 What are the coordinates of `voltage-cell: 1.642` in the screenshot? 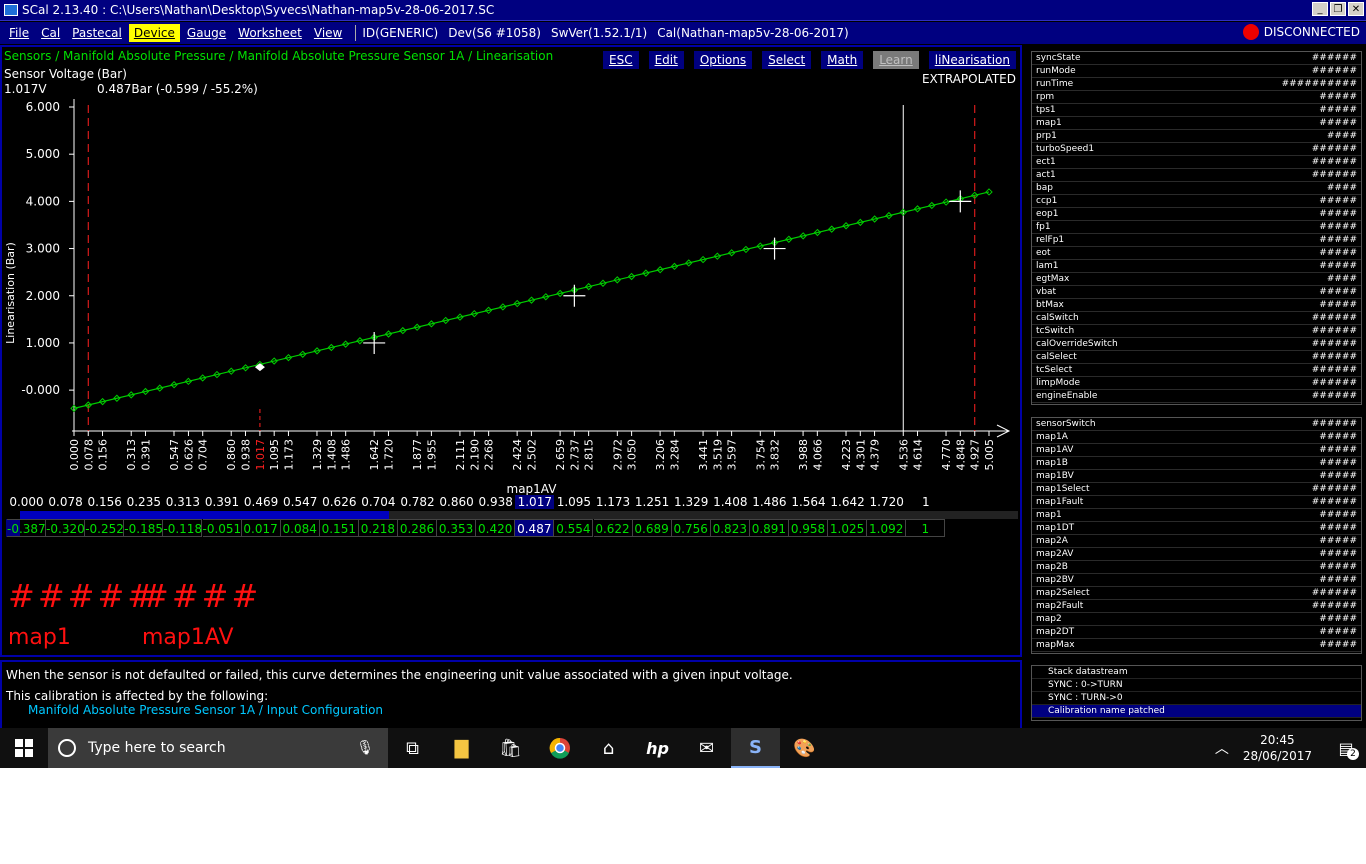 It's located at (847, 502).